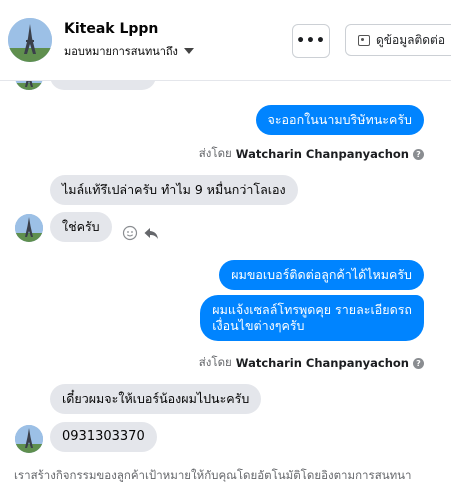 Image resolution: width=451 pixels, height=493 pixels. What do you see at coordinates (156, 399) in the screenshot?
I see `message-bubble-incoming: เดี๋ยวผมจะให้เบอร์น้องผมไปนะครับ` at bounding box center [156, 399].